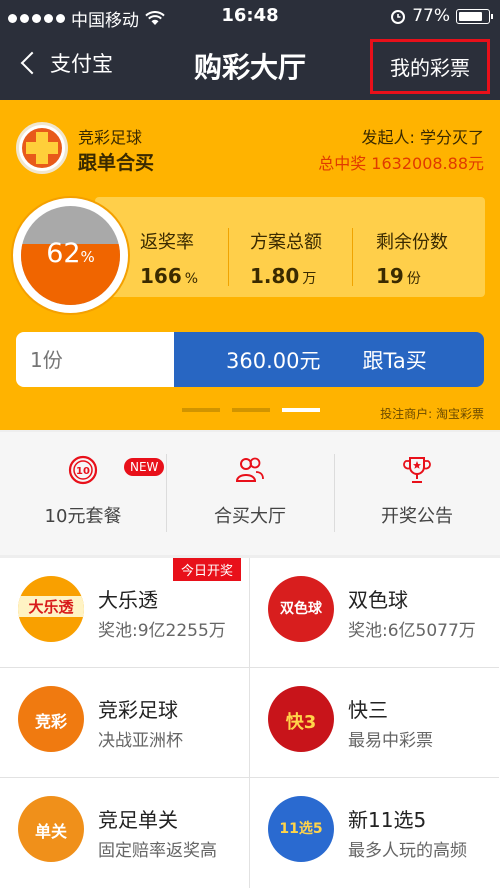 The height and width of the screenshot is (888, 500). Describe the element at coordinates (116, 163) in the screenshot. I see `plan-subtitle: 跟单合买` at that location.